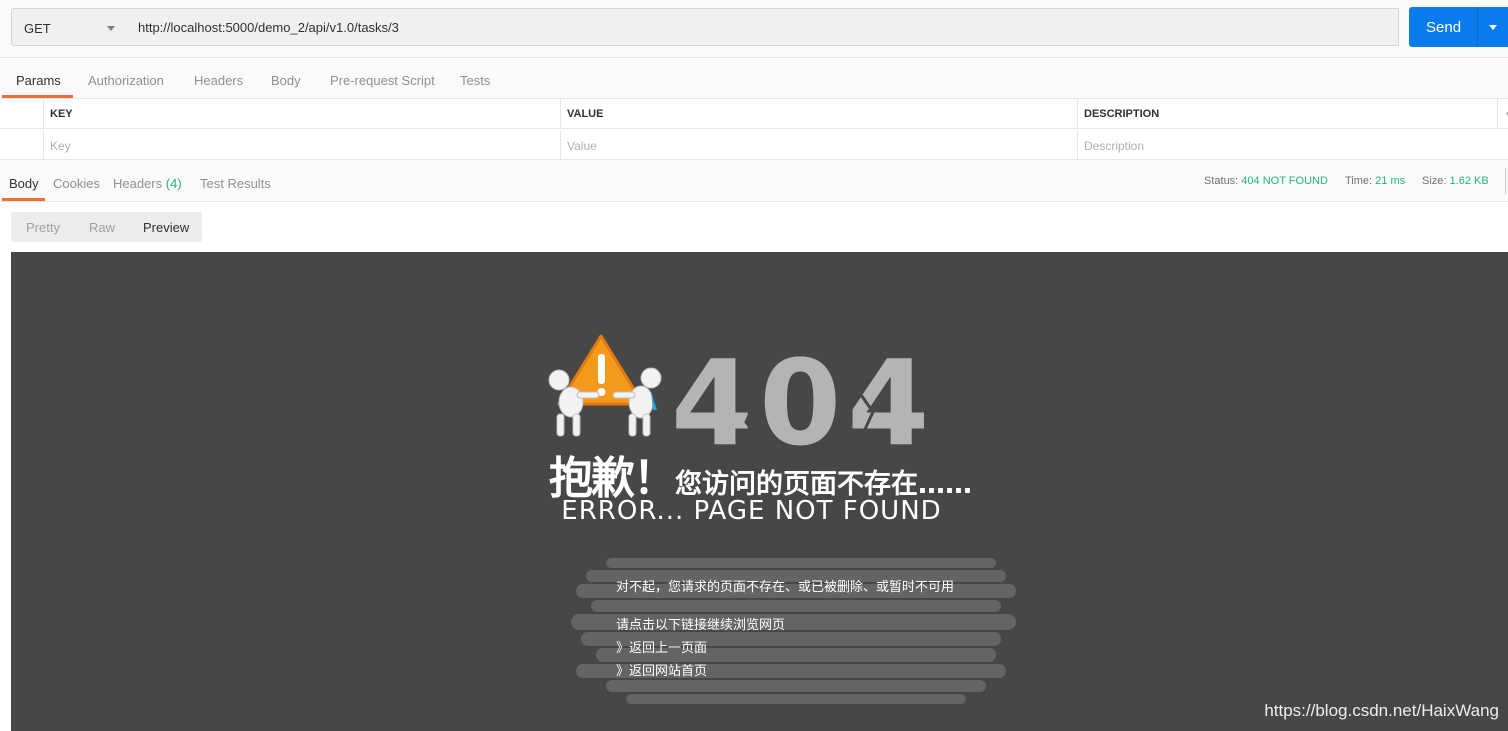  I want to click on tab-pre-request-script: Pre-request Script, so click(382, 80).